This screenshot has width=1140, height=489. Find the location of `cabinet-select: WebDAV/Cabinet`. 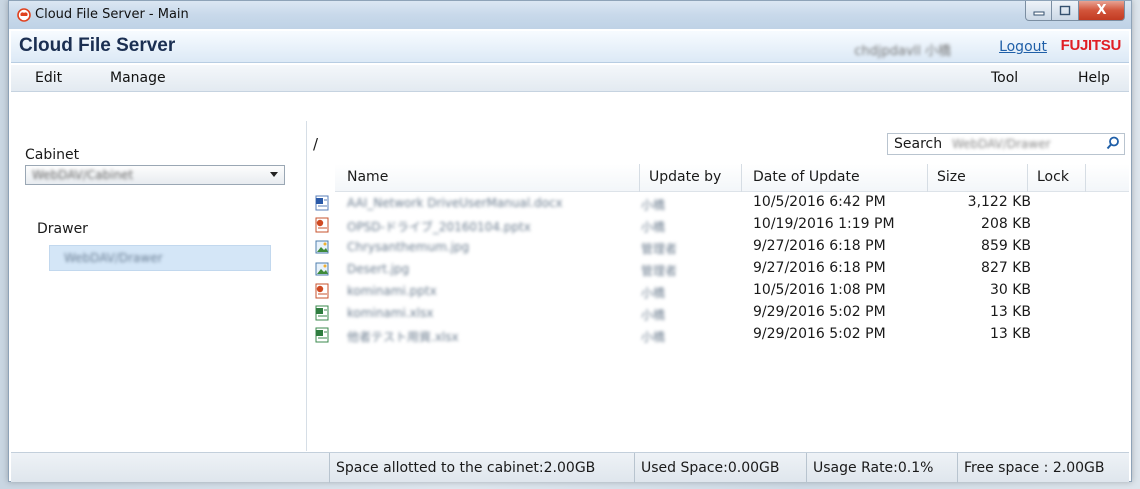

cabinet-select: WebDAV/Cabinet is located at coordinates (155, 175).